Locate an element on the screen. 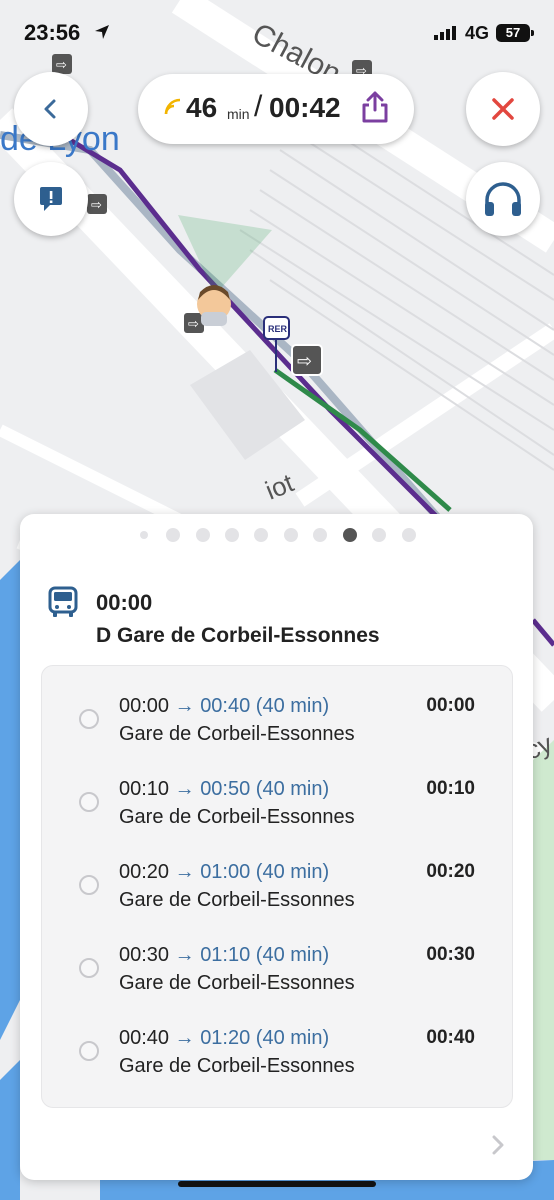 Image resolution: width=554 pixels, height=1200 pixels. back-button is located at coordinates (51, 109).